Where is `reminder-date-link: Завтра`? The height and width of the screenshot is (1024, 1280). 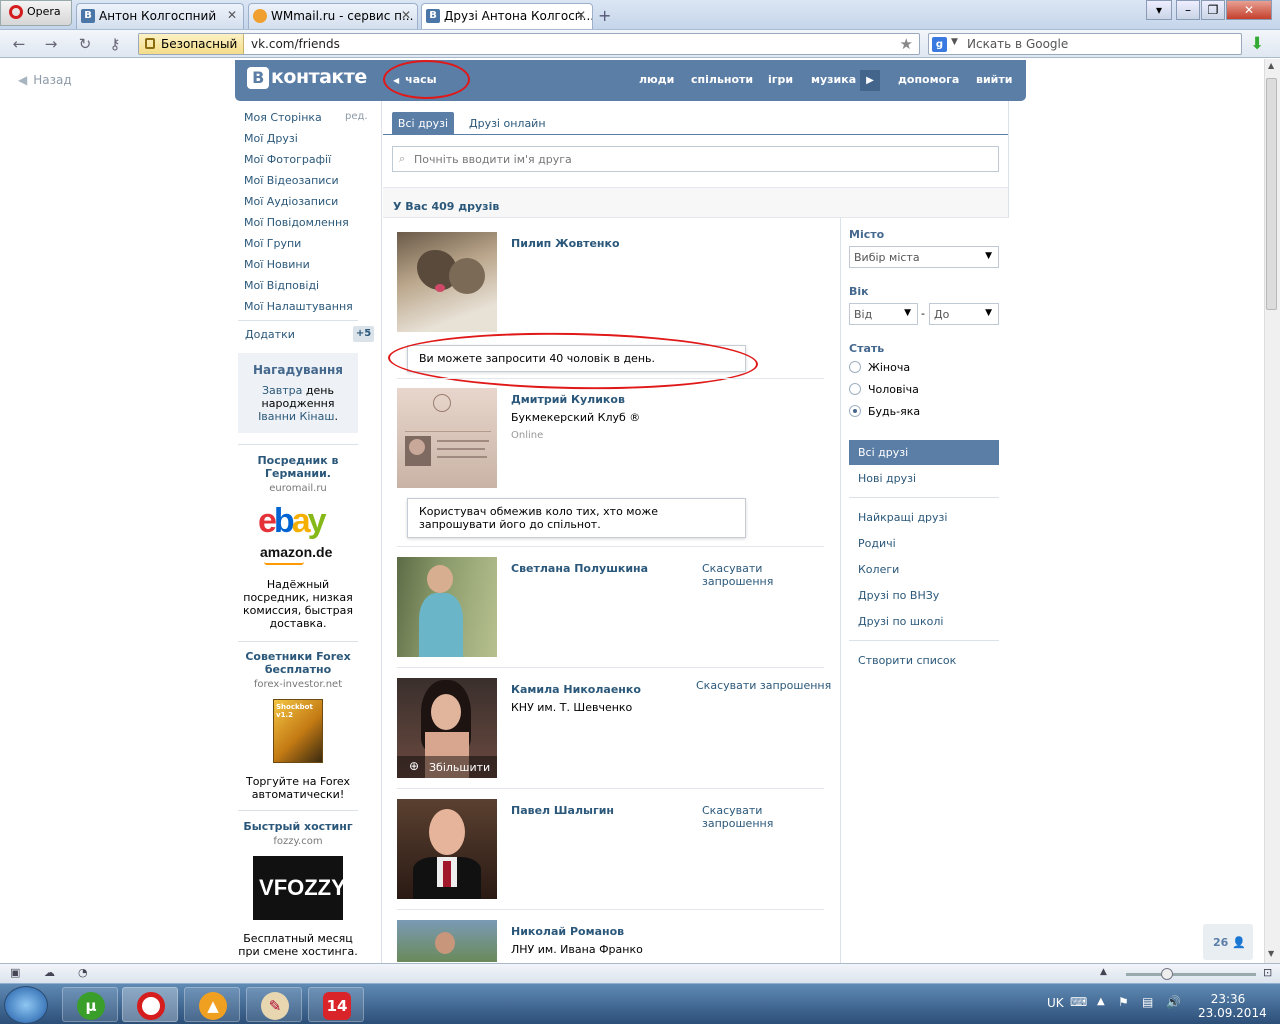
reminder-date-link: Завтра is located at coordinates (282, 390).